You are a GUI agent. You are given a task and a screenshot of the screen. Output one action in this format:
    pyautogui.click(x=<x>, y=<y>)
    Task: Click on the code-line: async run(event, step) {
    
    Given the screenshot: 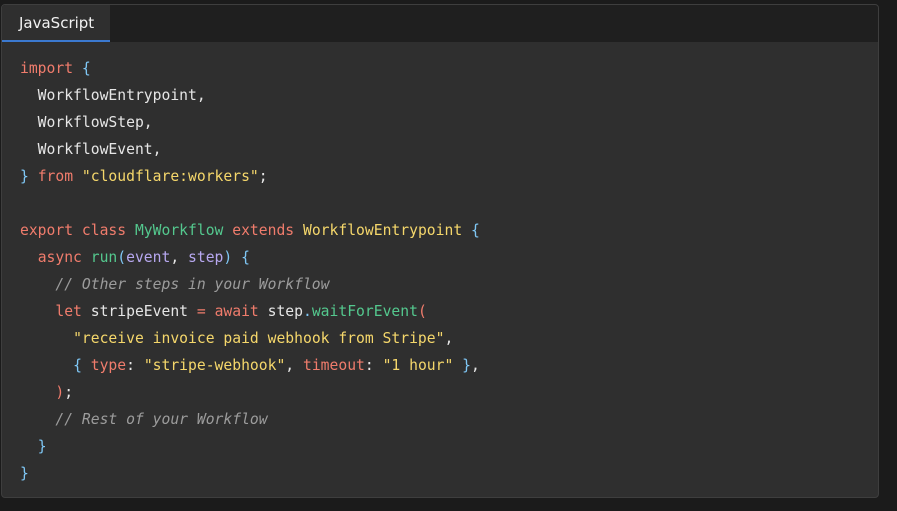 What is the action you would take?
    pyautogui.click(x=250, y=257)
    